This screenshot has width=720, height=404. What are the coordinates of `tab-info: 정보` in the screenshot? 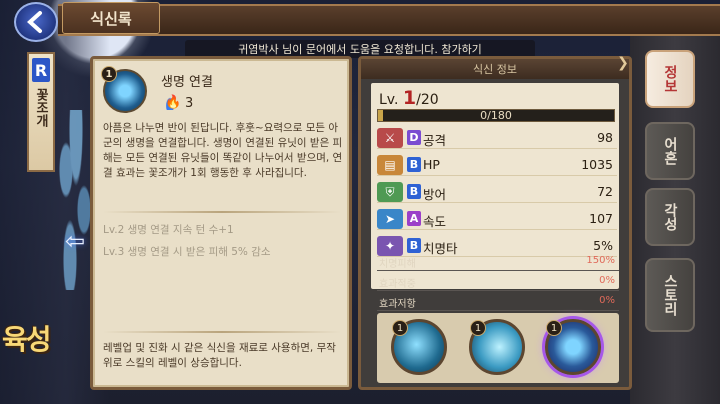 It's located at (670, 79).